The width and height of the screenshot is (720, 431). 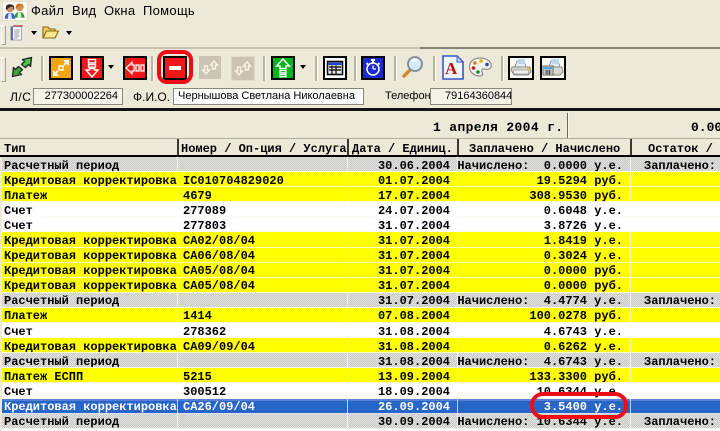 What do you see at coordinates (451, 68) in the screenshot?
I see `svg-text: A` at bounding box center [451, 68].